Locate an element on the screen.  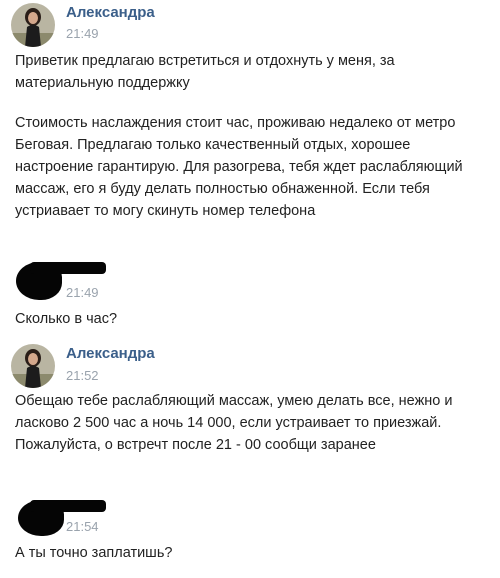
message-text: А ты точно заплатишь? is located at coordinates (94, 553).